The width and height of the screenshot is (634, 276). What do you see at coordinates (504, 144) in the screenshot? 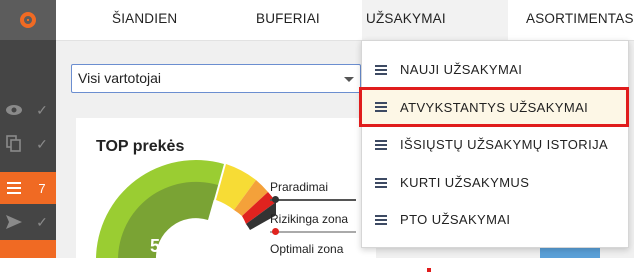
I see `menu-item-label: IŠSIŲSTŲ UŽSAKYMŲ ISTORIJA` at bounding box center [504, 144].